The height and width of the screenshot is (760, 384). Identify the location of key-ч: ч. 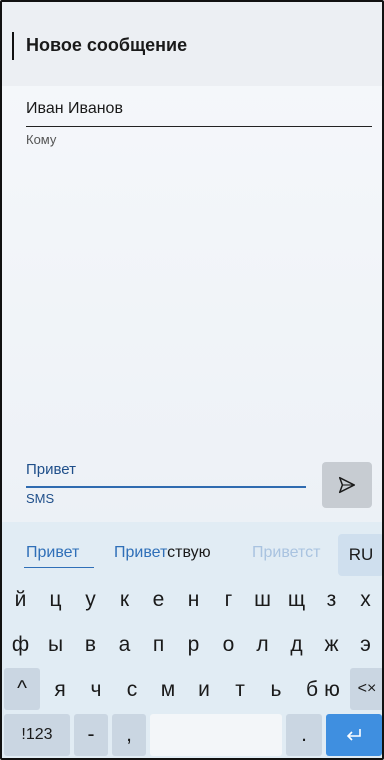
(96, 690).